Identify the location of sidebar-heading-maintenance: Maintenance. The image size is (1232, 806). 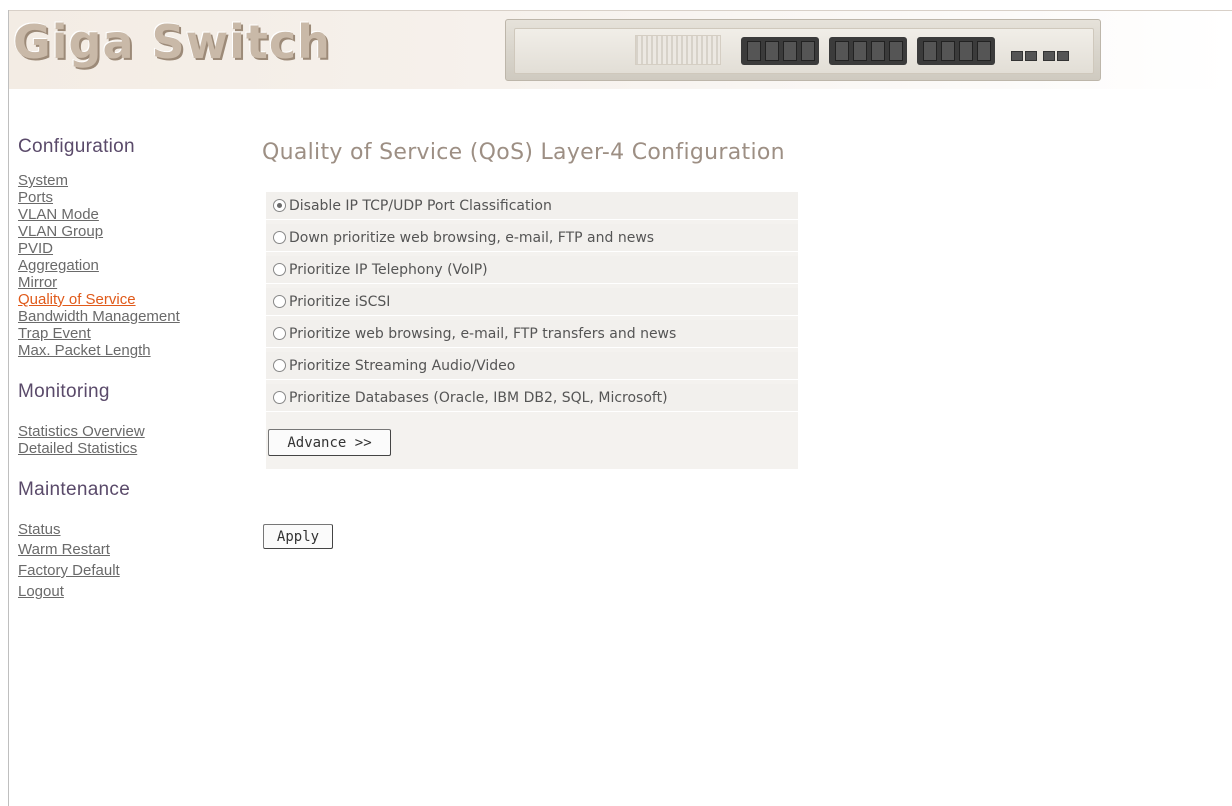
(74, 489).